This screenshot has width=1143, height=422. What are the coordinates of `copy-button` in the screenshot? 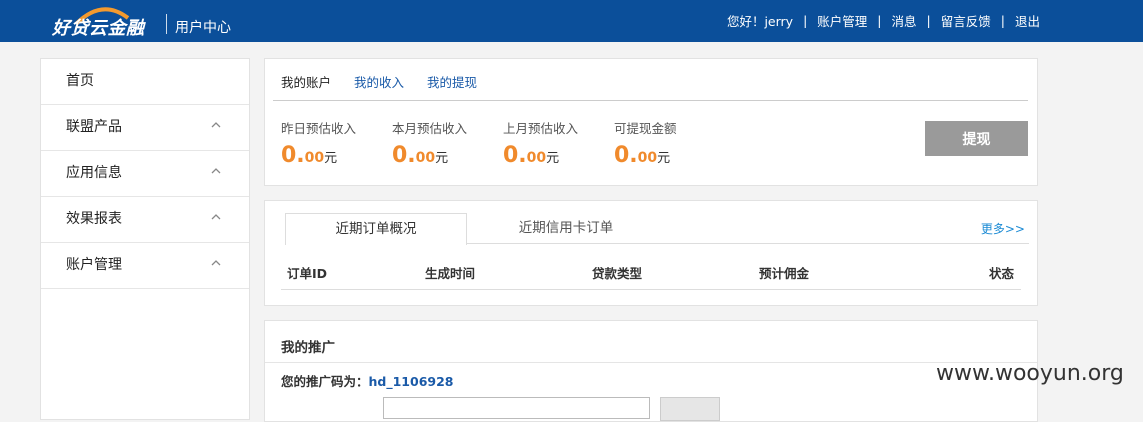 It's located at (690, 409).